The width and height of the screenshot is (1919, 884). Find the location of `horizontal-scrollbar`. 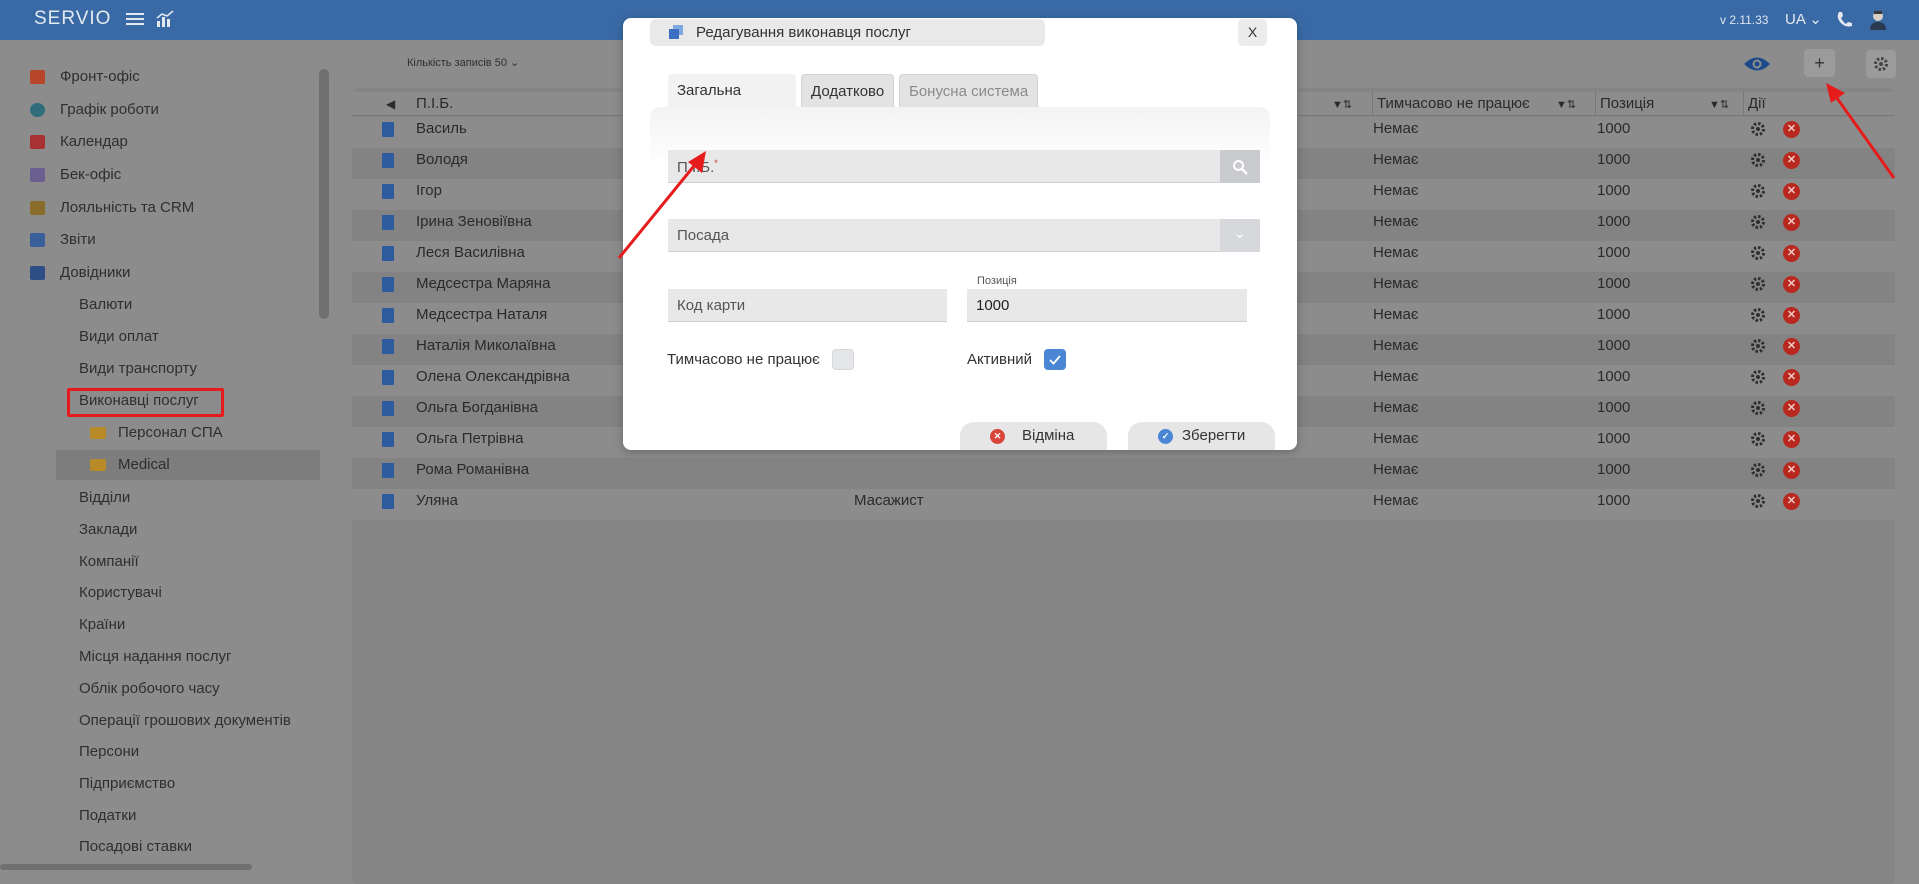

horizontal-scrollbar is located at coordinates (126, 867).